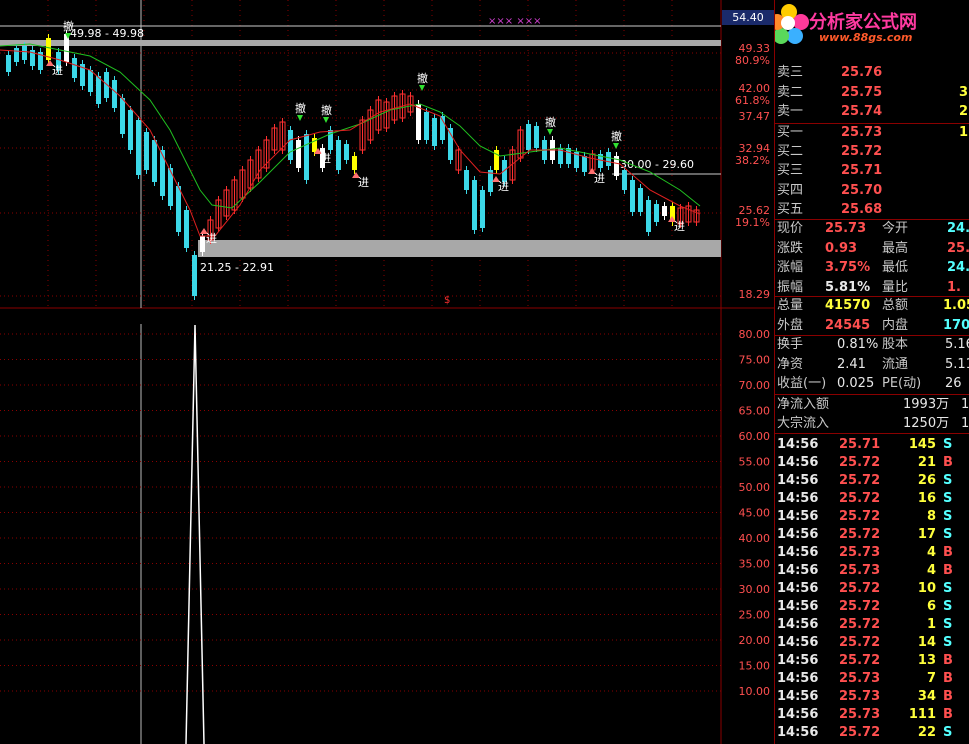 This screenshot has width=969, height=744. I want to click on flow-extra: 1, so click(965, 404).